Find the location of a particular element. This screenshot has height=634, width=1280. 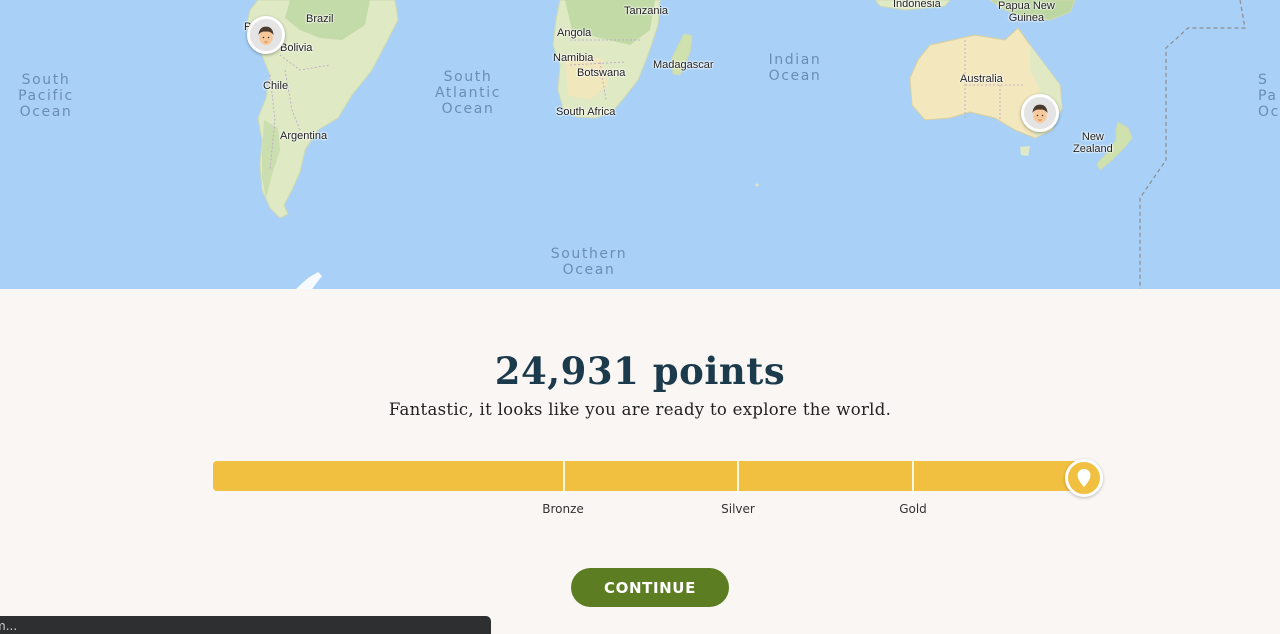

score-points: 24,931 points is located at coordinates (640, 371).